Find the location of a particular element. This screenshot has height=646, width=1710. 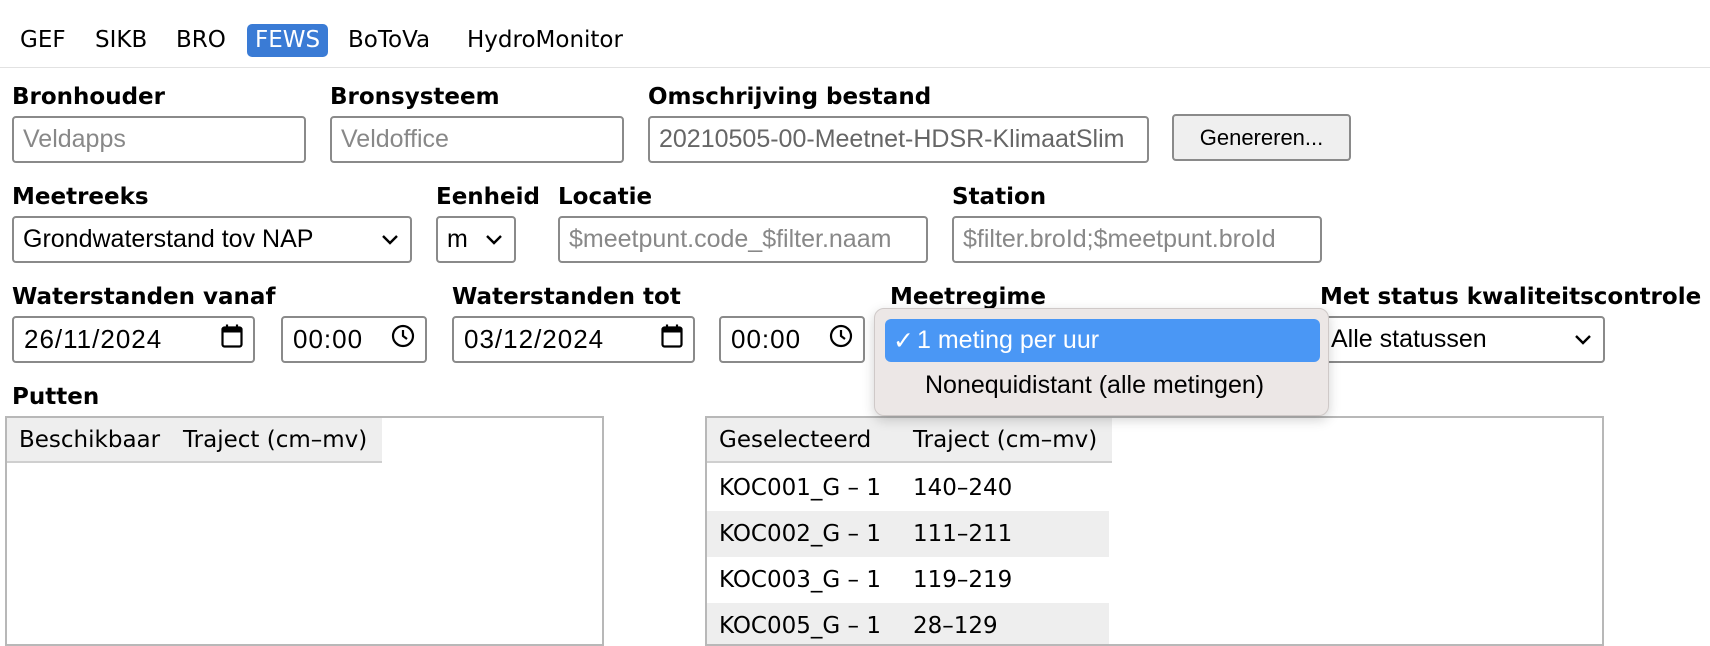

table-row: KOC002_G – 1 111–211 is located at coordinates (908, 534).